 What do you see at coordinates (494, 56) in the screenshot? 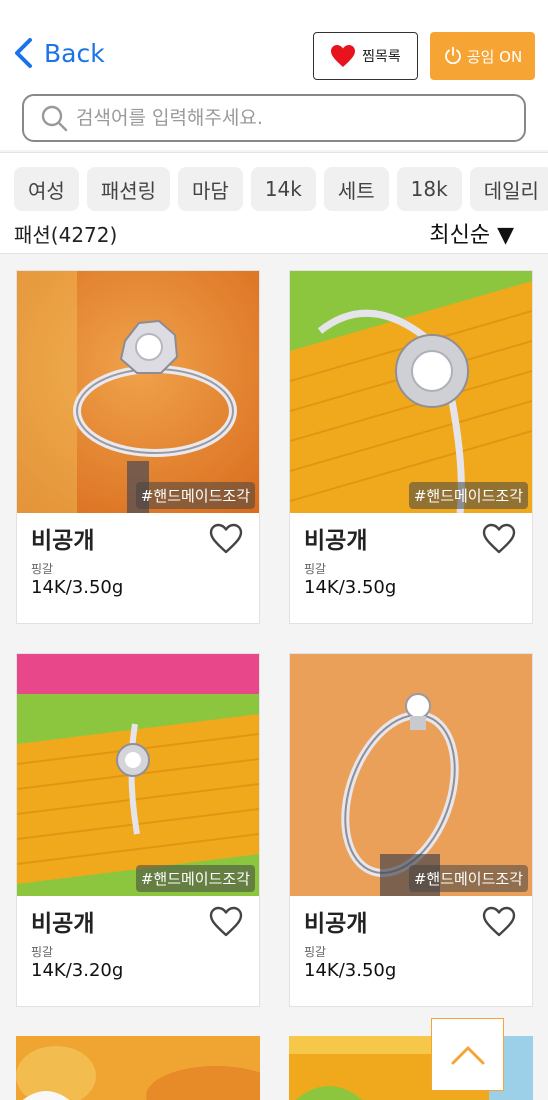
I see `public-label: 공임 ON` at bounding box center [494, 56].